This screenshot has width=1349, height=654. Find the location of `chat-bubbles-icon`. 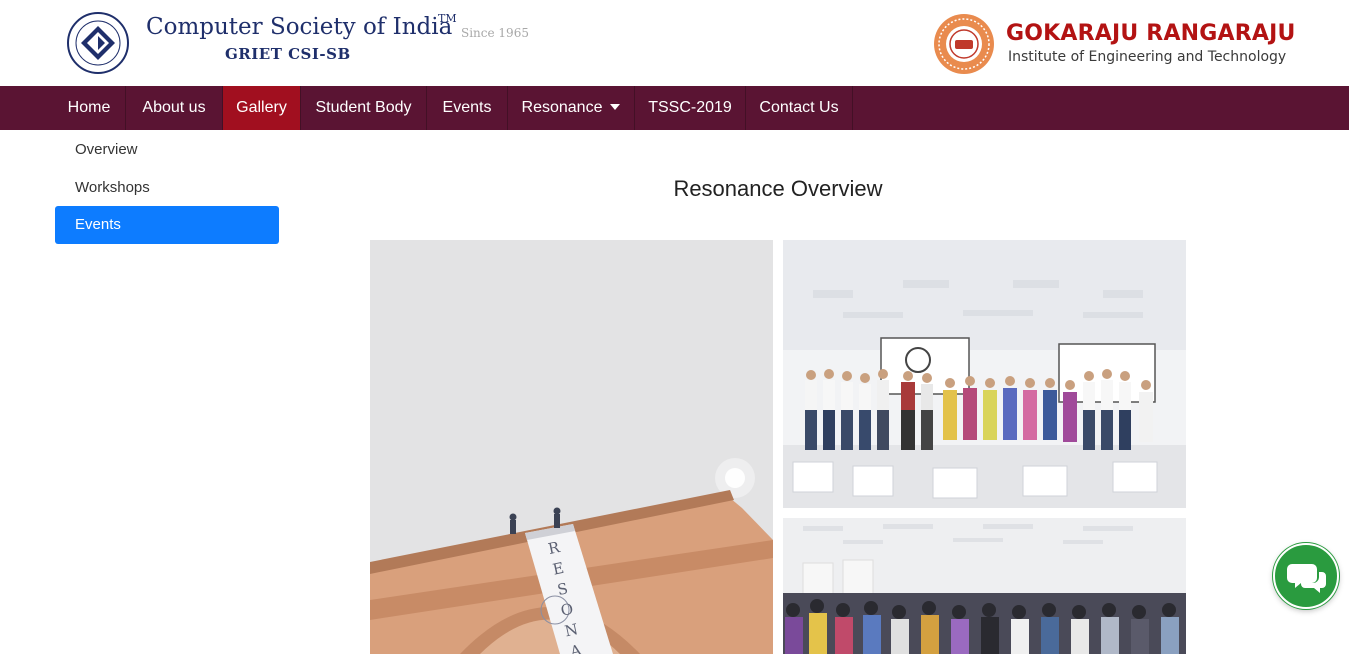

chat-bubbles-icon is located at coordinates (1306, 578).